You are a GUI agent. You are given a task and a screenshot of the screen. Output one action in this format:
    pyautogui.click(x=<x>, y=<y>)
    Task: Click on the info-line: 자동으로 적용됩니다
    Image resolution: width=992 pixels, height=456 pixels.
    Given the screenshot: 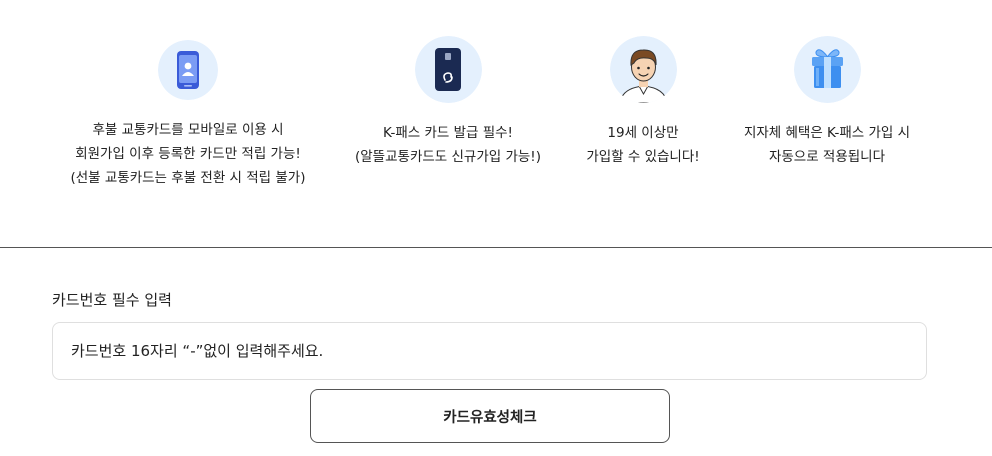 What is the action you would take?
    pyautogui.click(x=827, y=157)
    